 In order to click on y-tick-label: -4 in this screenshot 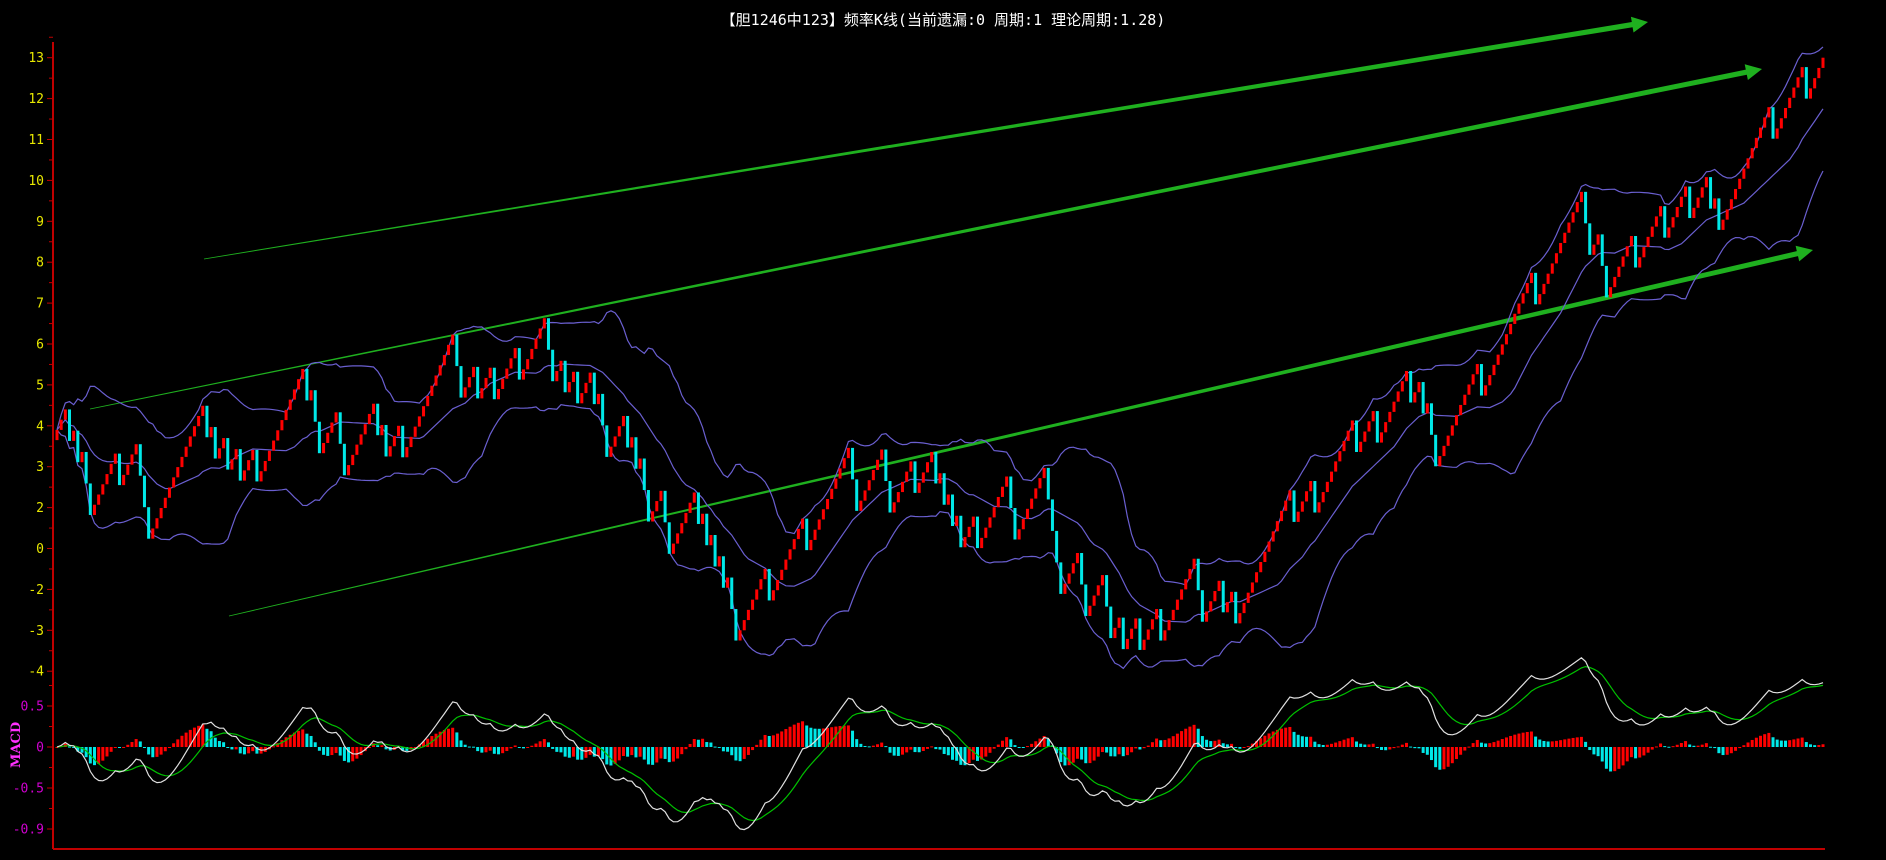, I will do `click(36, 672)`.